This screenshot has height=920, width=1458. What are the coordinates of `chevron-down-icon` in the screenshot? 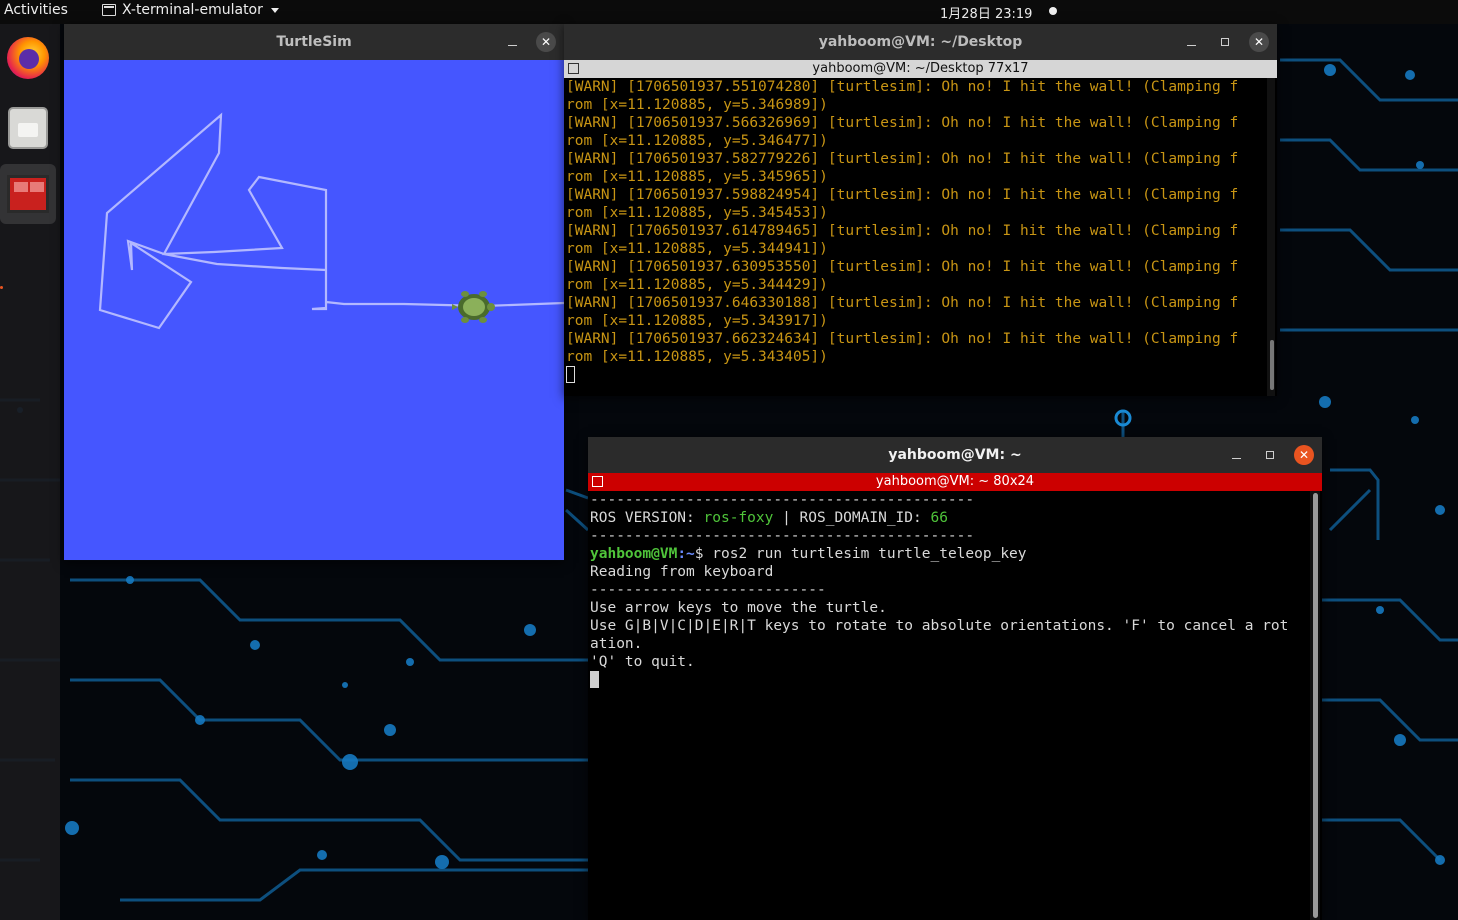 It's located at (274, 10).